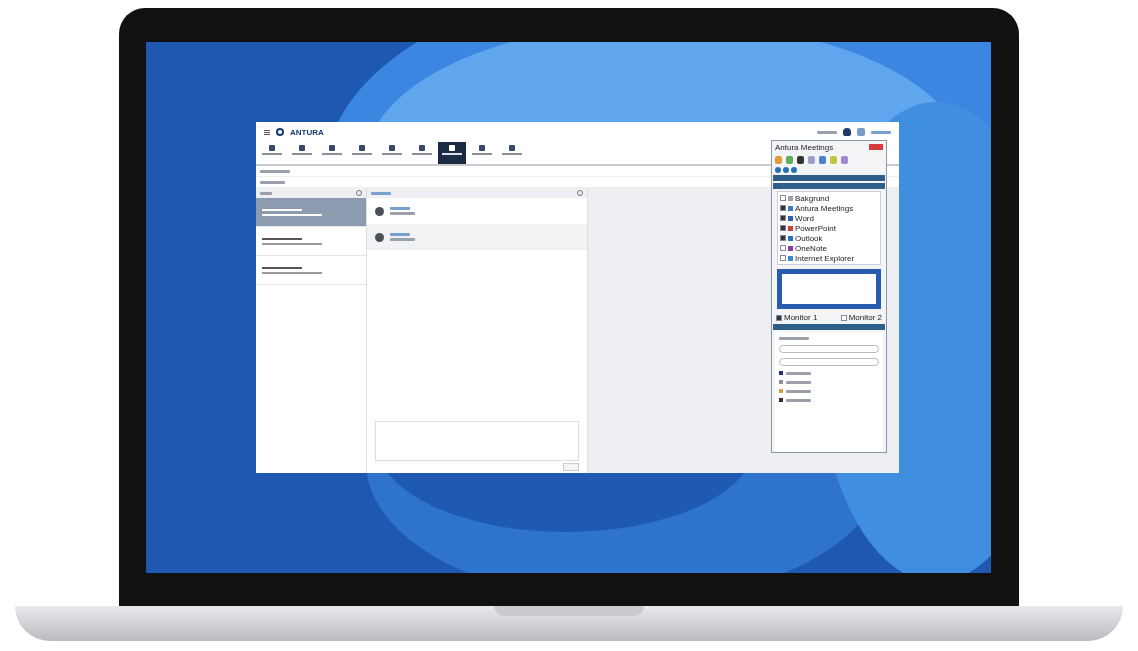 The image size is (1138, 651). What do you see at coordinates (815, 228) in the screenshot?
I see `app-label: PowerPoint` at bounding box center [815, 228].